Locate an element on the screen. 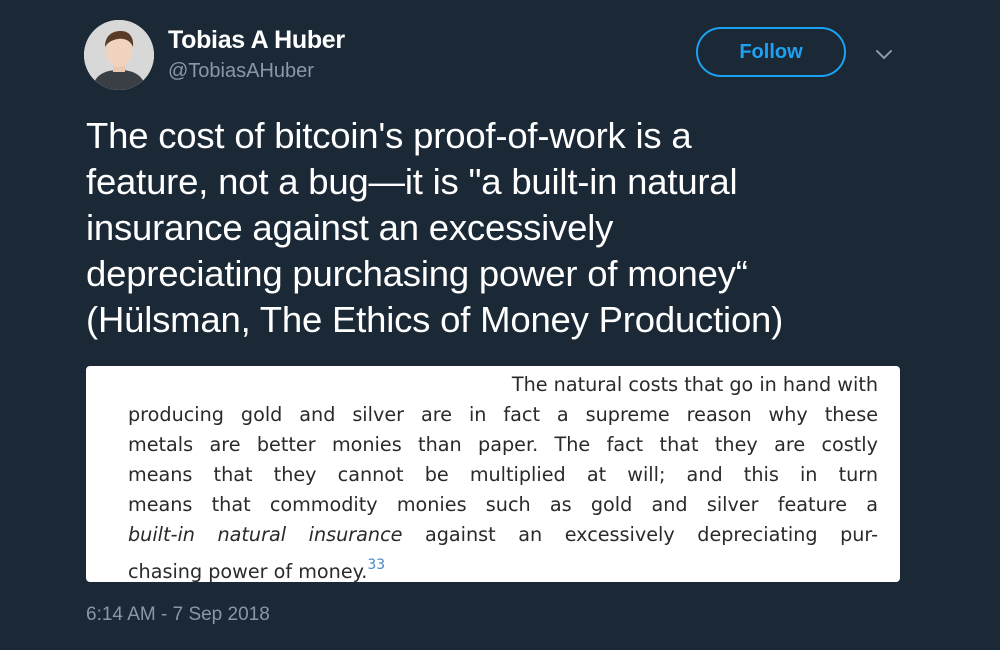 The image size is (1000, 650). tweet-text-line: depreciating purchasing power of money“ is located at coordinates (417, 273).